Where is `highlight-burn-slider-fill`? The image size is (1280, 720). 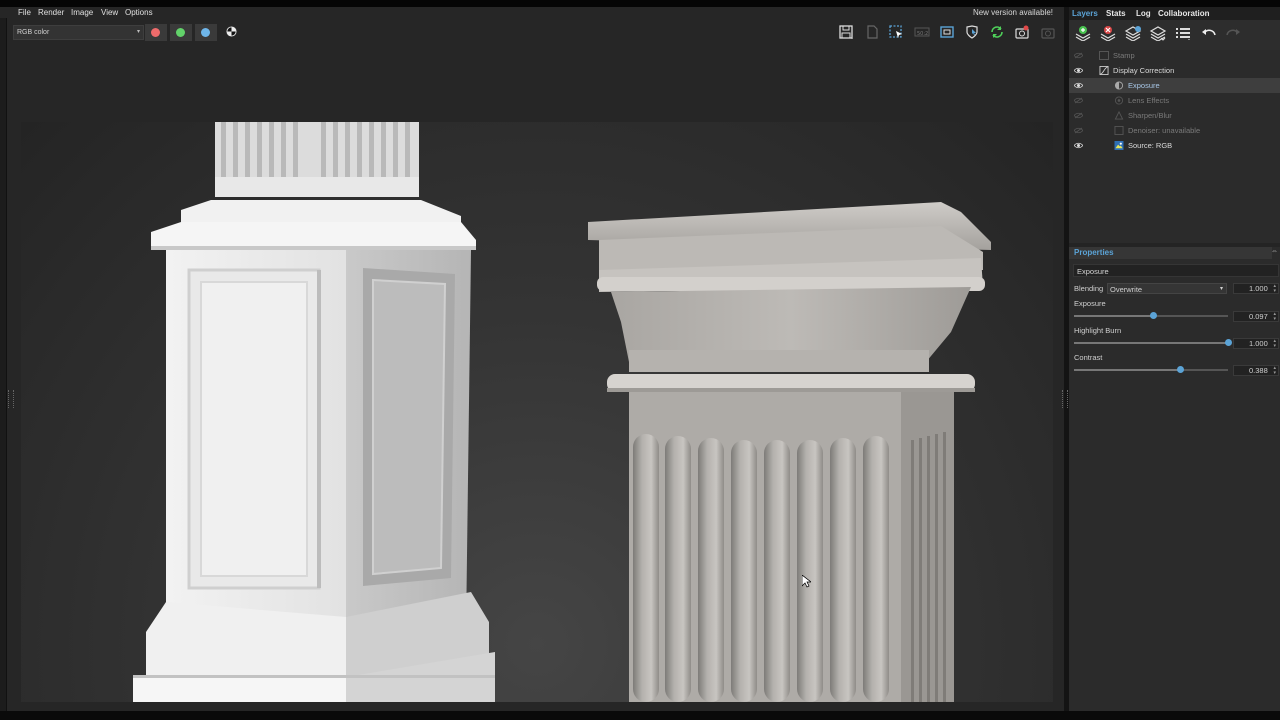 highlight-burn-slider-fill is located at coordinates (1151, 343).